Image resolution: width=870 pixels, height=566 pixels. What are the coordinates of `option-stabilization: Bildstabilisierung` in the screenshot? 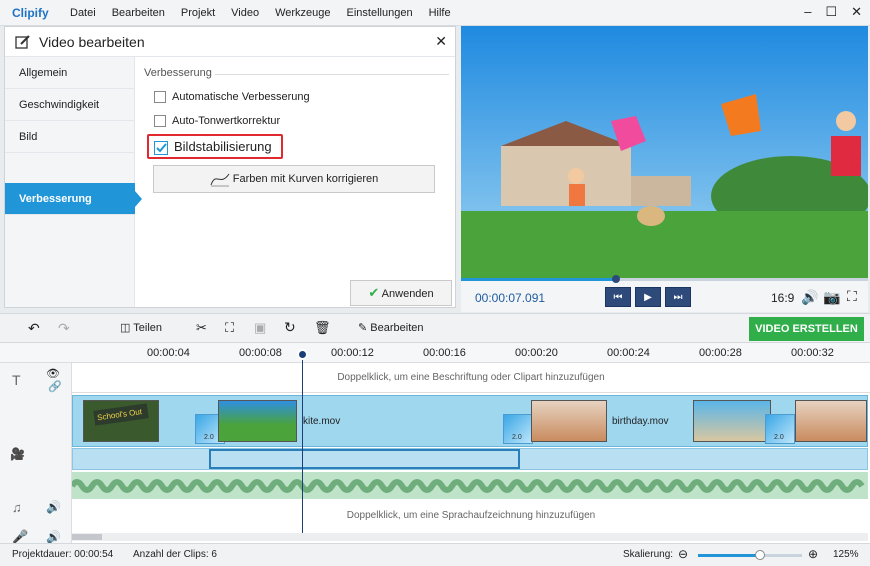 It's located at (213, 147).